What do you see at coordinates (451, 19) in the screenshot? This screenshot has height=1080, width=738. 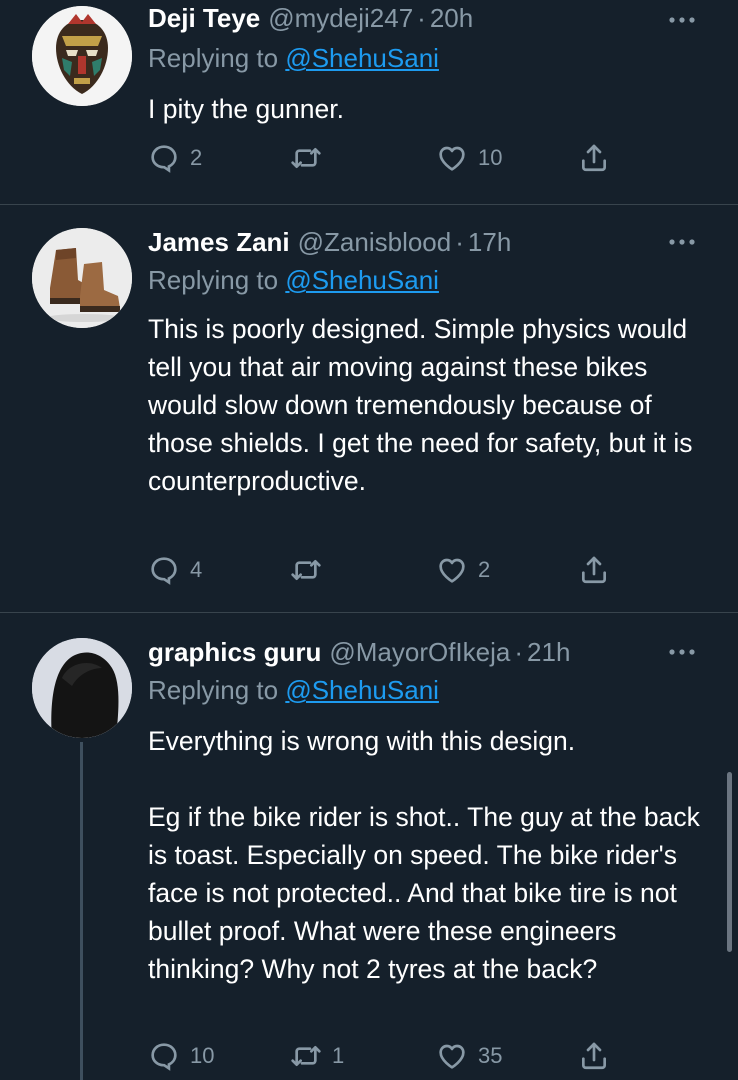 I see `timestamp: 20h` at bounding box center [451, 19].